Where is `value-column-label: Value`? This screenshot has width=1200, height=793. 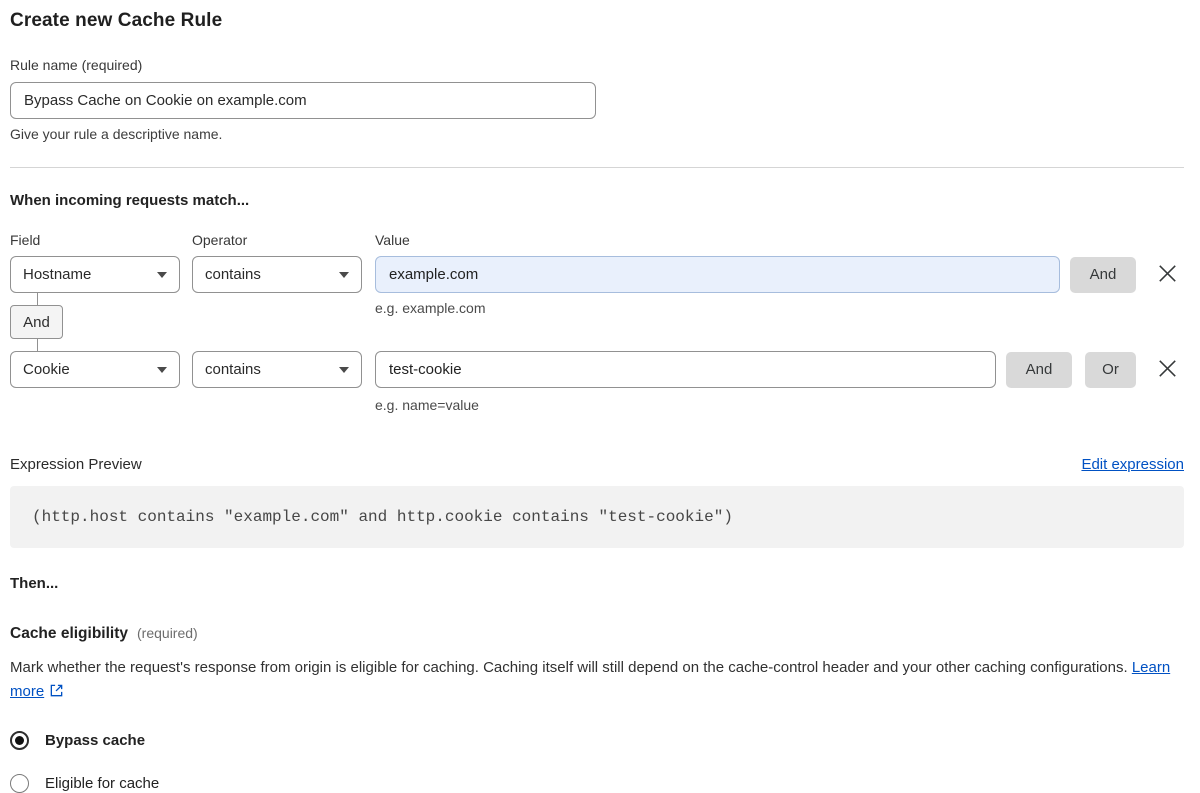 value-column-label: Value is located at coordinates (392, 240).